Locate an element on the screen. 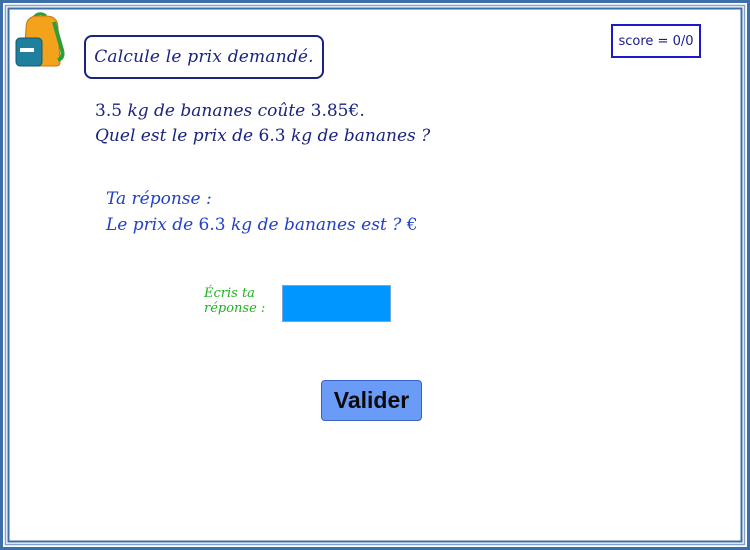 This screenshot has height=550, width=750. validate-button: Valider is located at coordinates (371, 400).